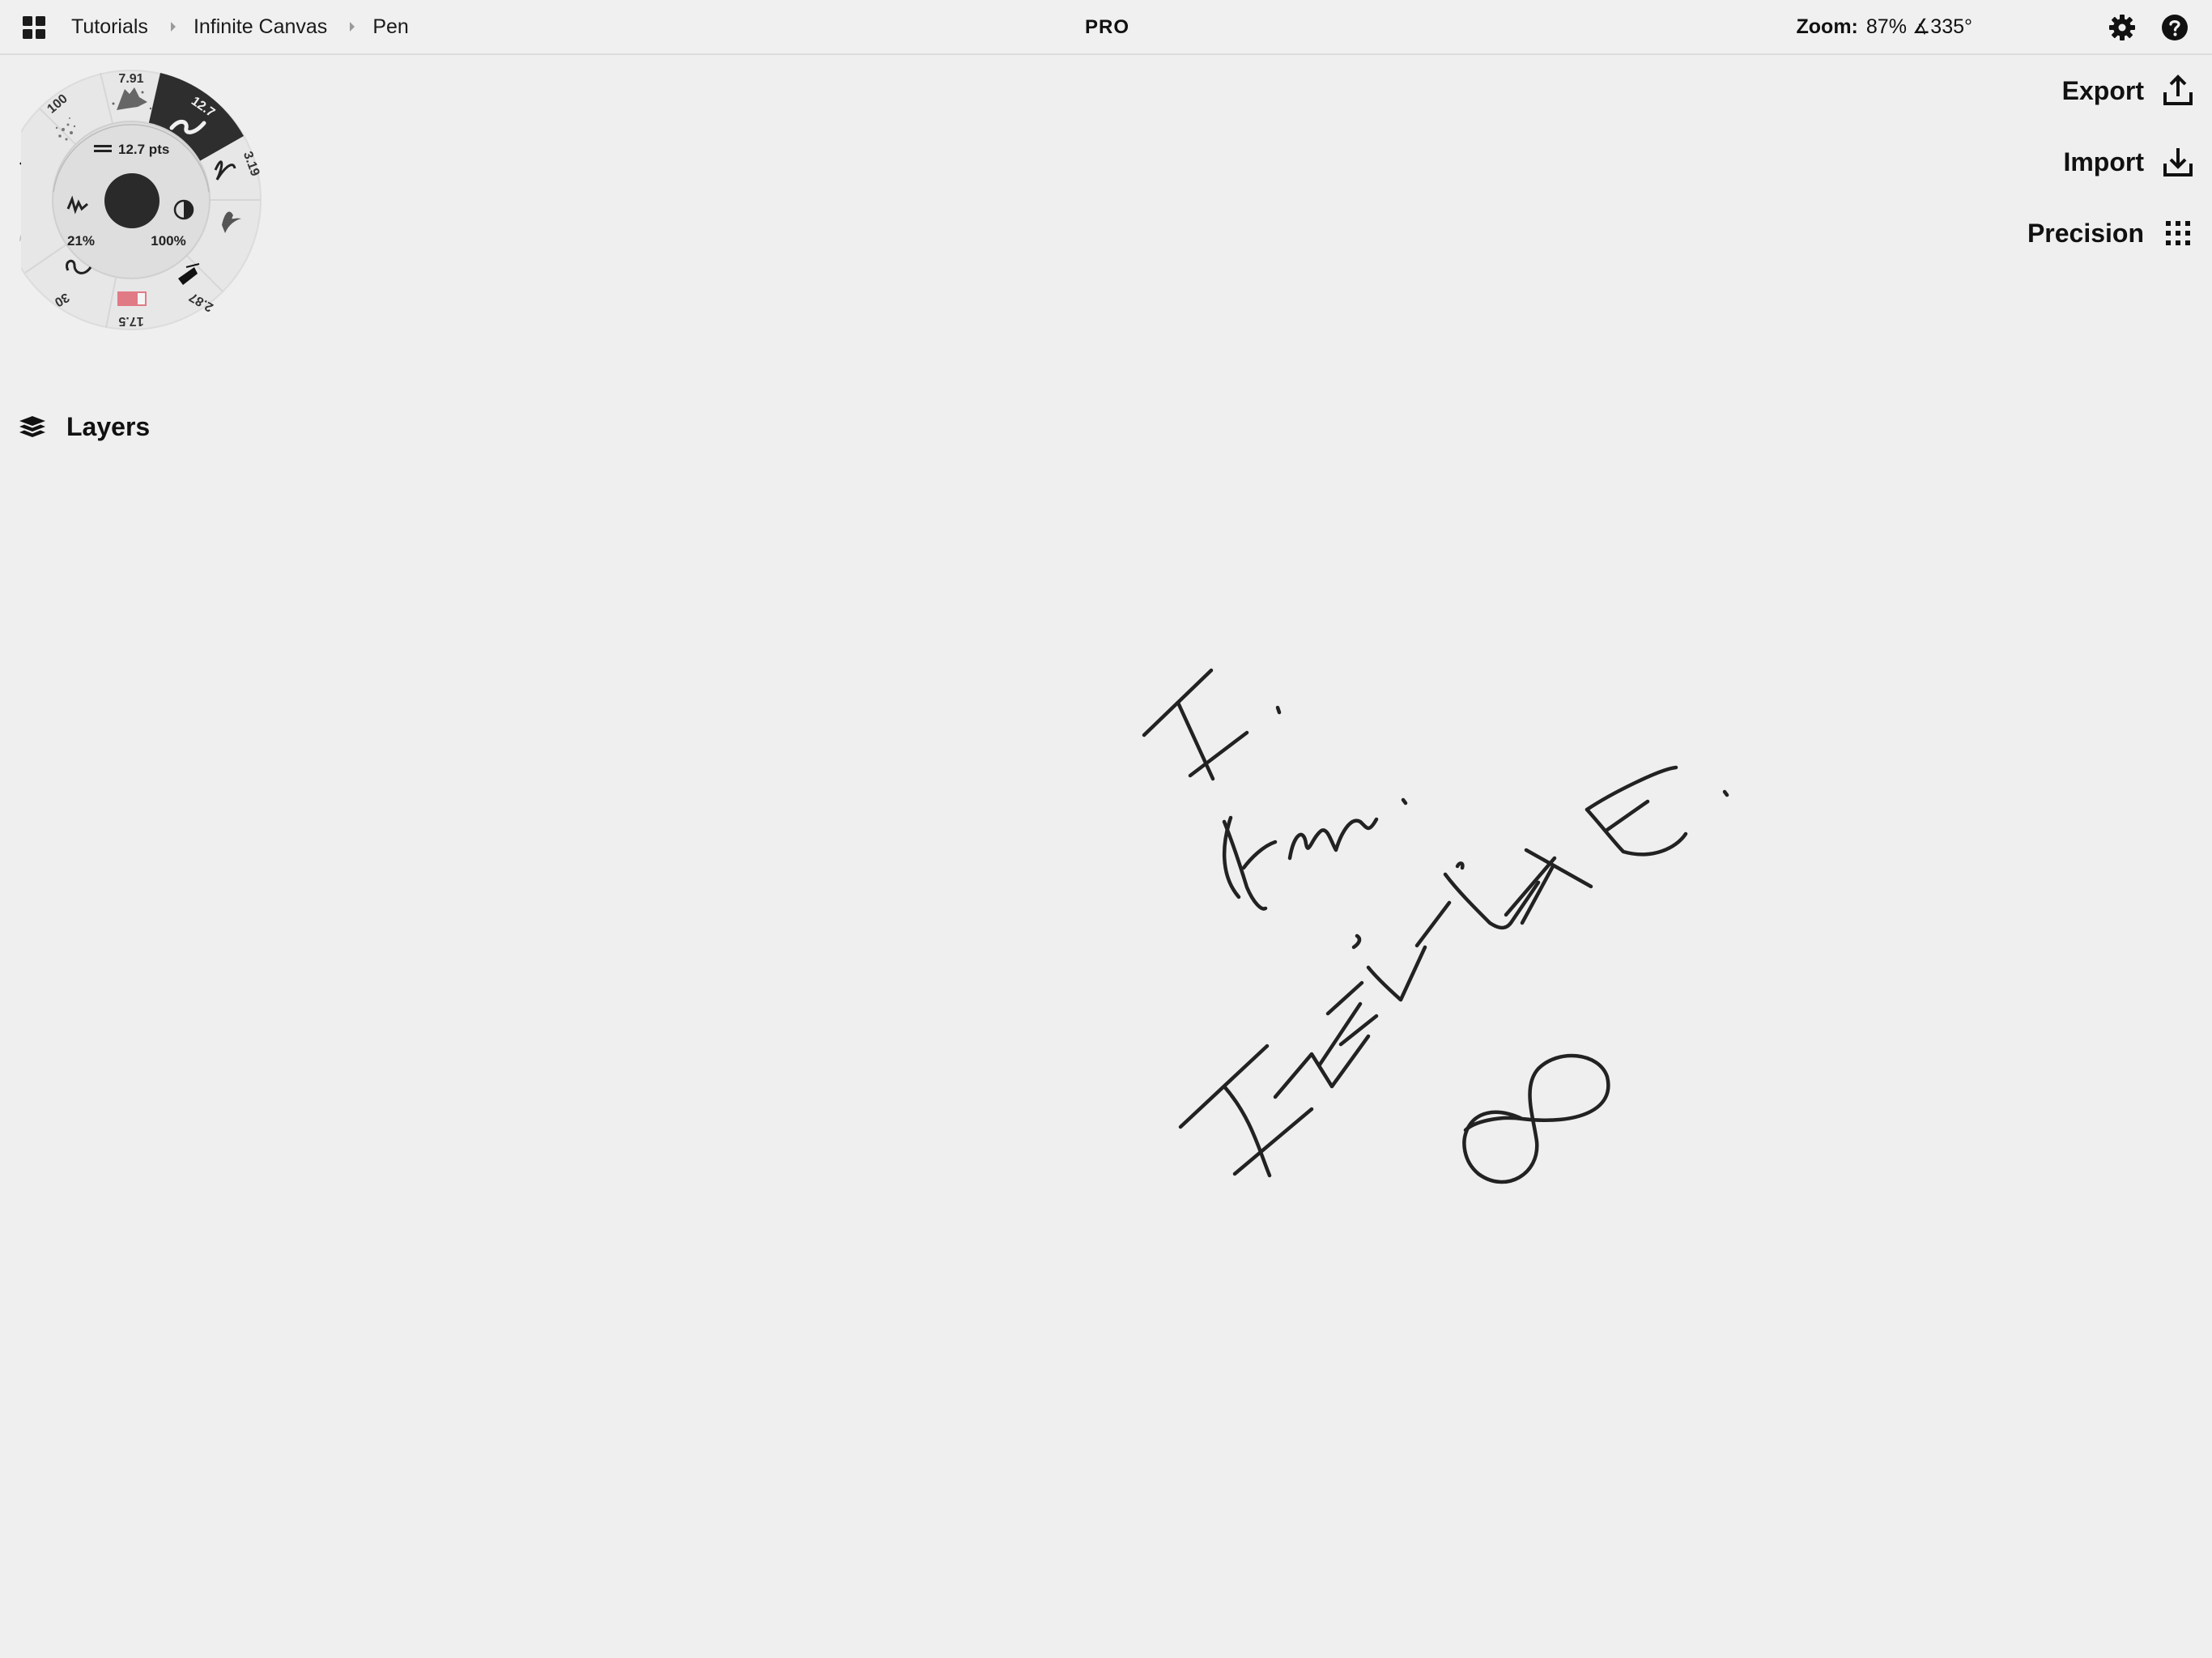 This screenshot has width=2212, height=1658. Describe the element at coordinates (1919, 26) in the screenshot. I see `zoom-value: 87% ∡335°` at that location.